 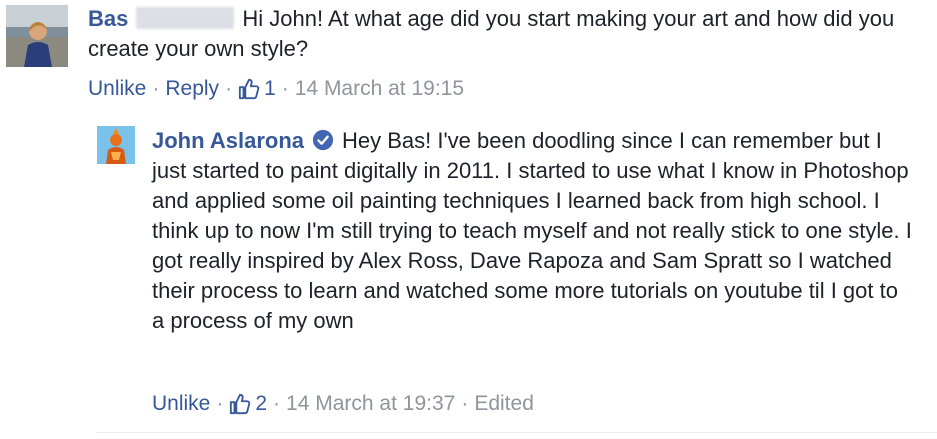 What do you see at coordinates (181, 404) in the screenshot?
I see `reply-unlike-button: Unlike` at bounding box center [181, 404].